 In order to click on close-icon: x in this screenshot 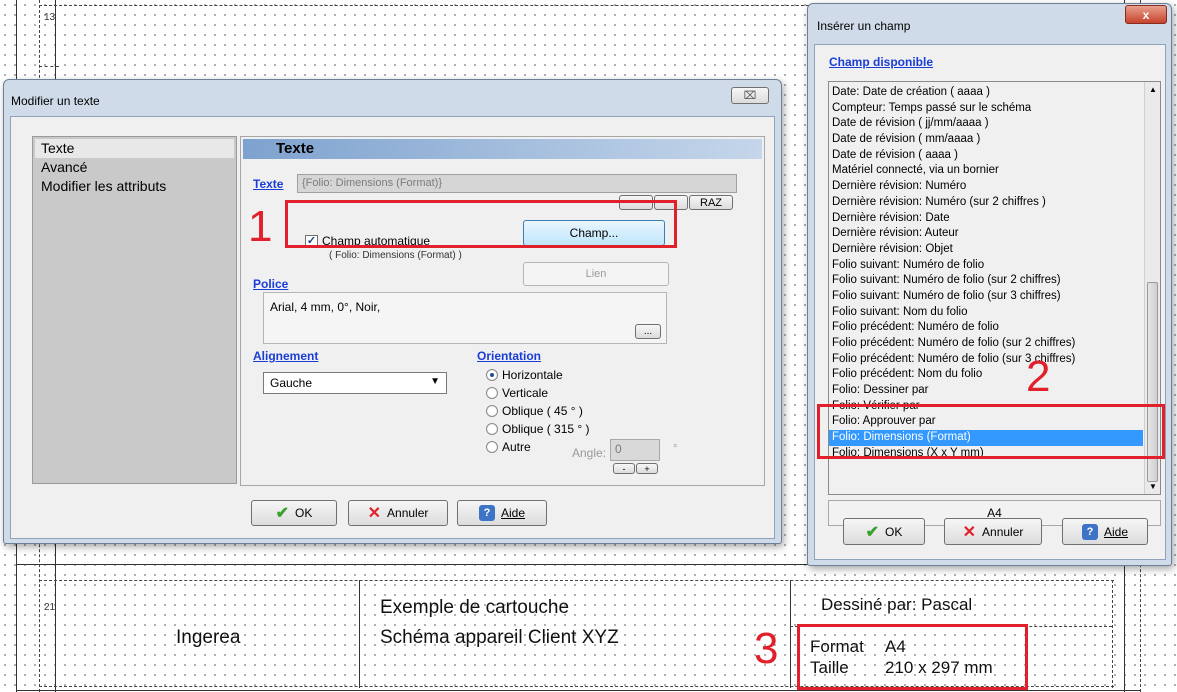, I will do `click(1146, 14)`.